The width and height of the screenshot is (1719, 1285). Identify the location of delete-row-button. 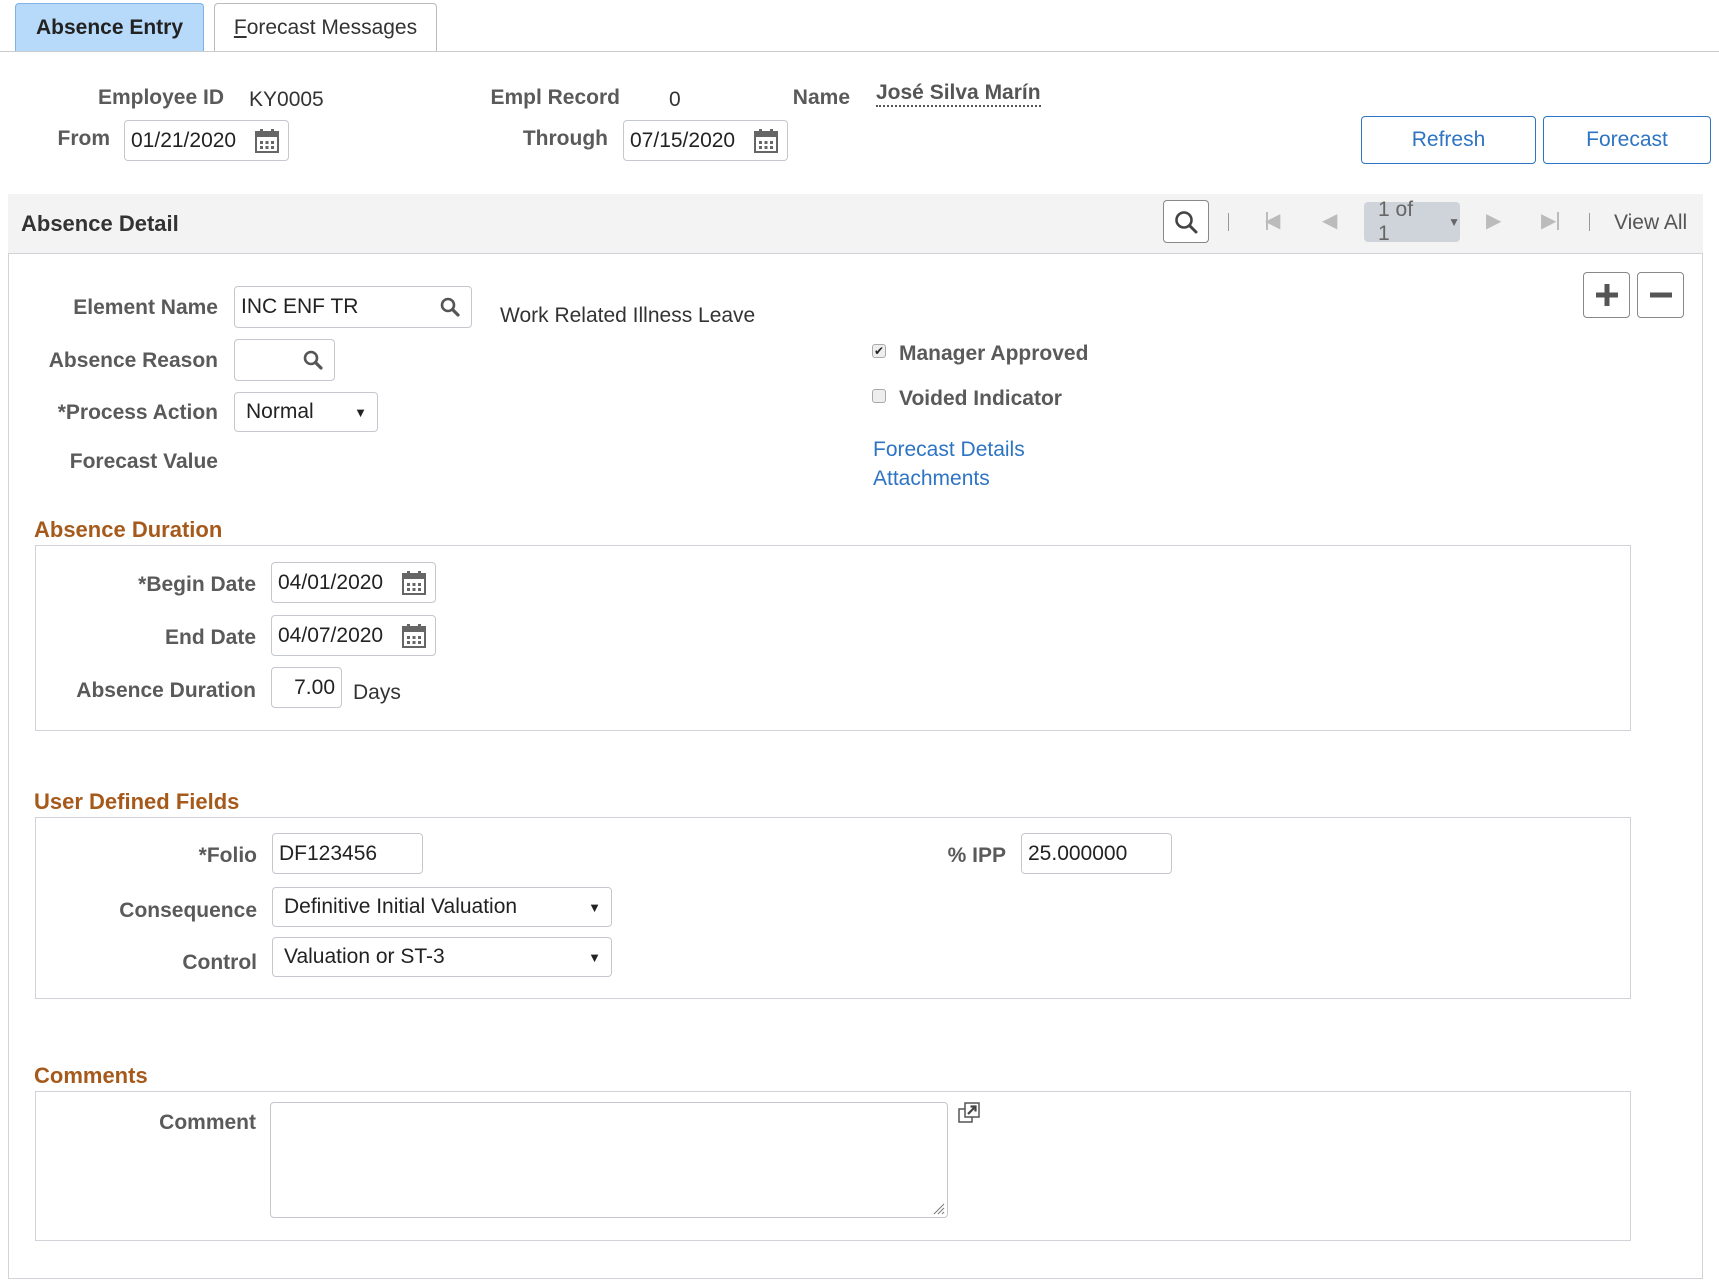
(1660, 295).